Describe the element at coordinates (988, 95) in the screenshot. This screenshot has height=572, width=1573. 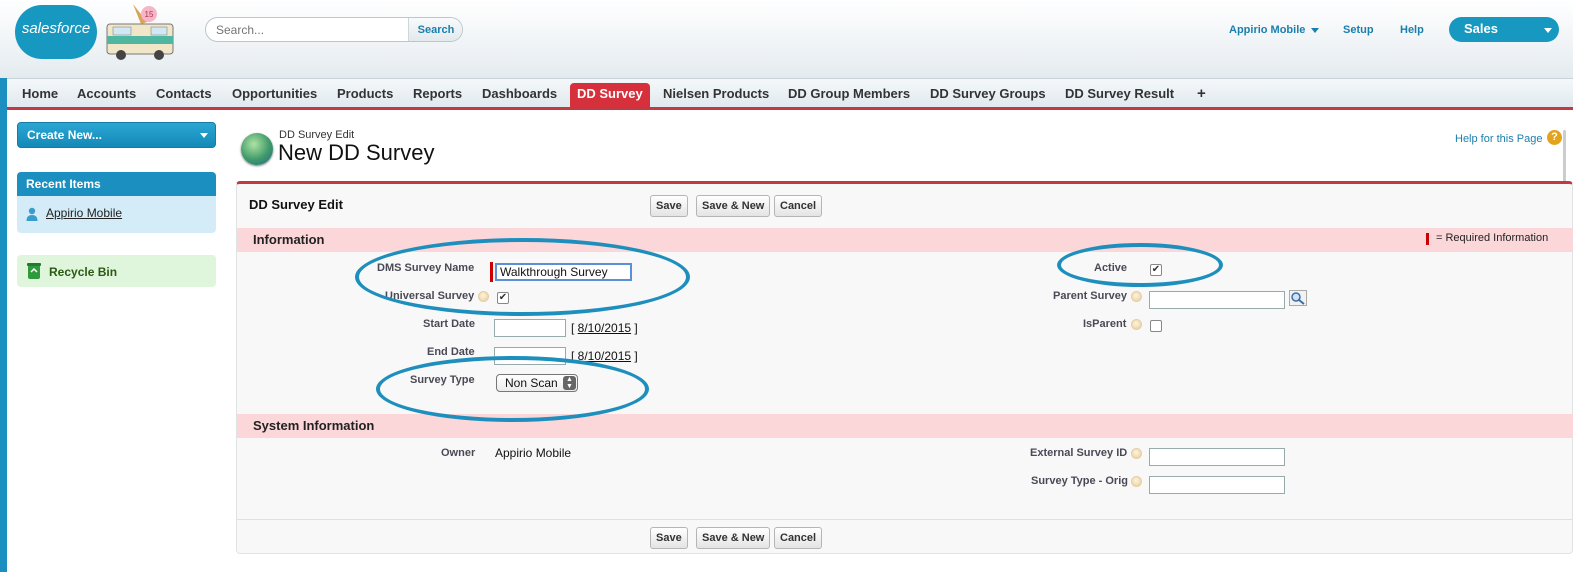
I see `tab-dd-survey-groups: DD Survey Groups` at that location.